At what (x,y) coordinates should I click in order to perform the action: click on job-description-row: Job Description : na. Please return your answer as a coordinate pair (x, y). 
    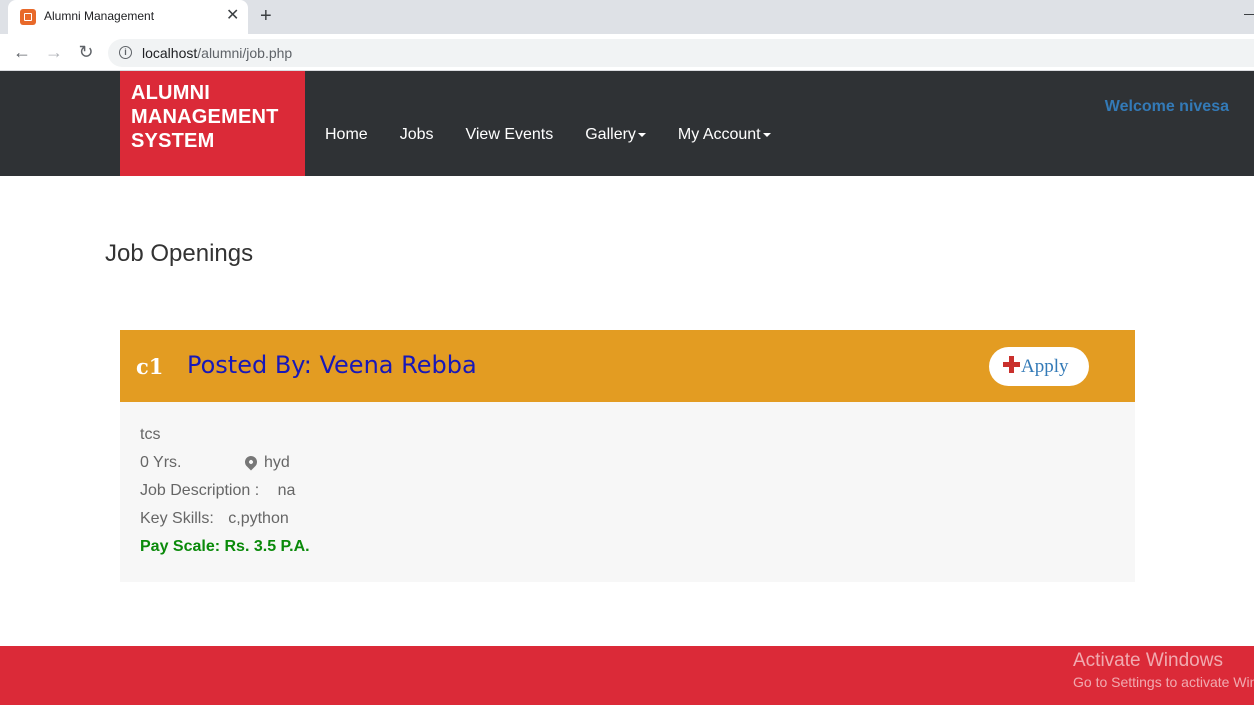
    Looking at the image, I should click on (217, 491).